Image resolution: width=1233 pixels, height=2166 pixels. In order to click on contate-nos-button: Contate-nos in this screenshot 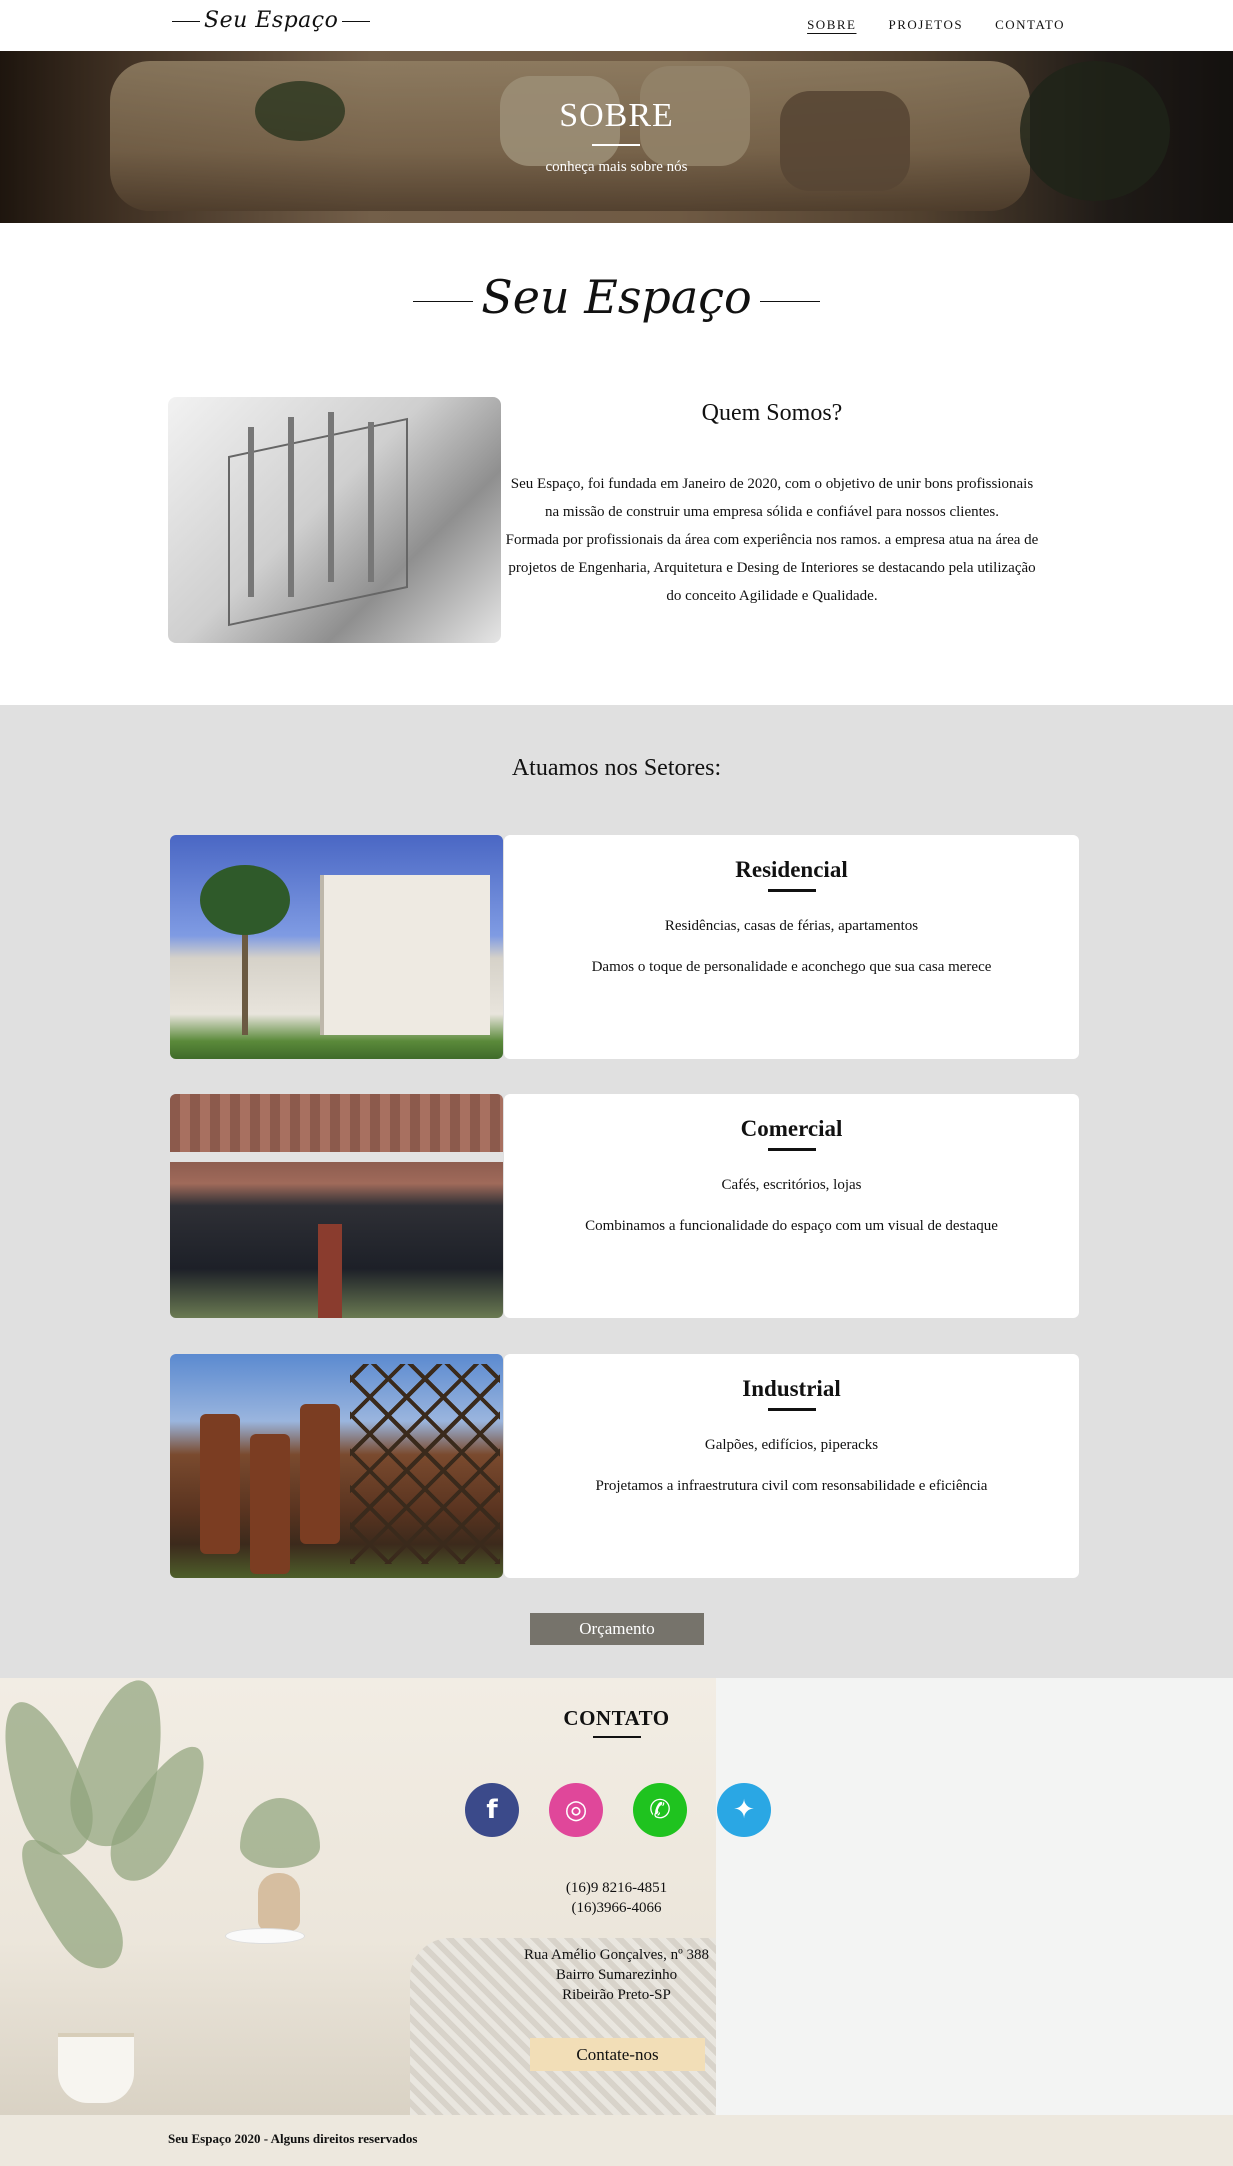, I will do `click(617, 2054)`.